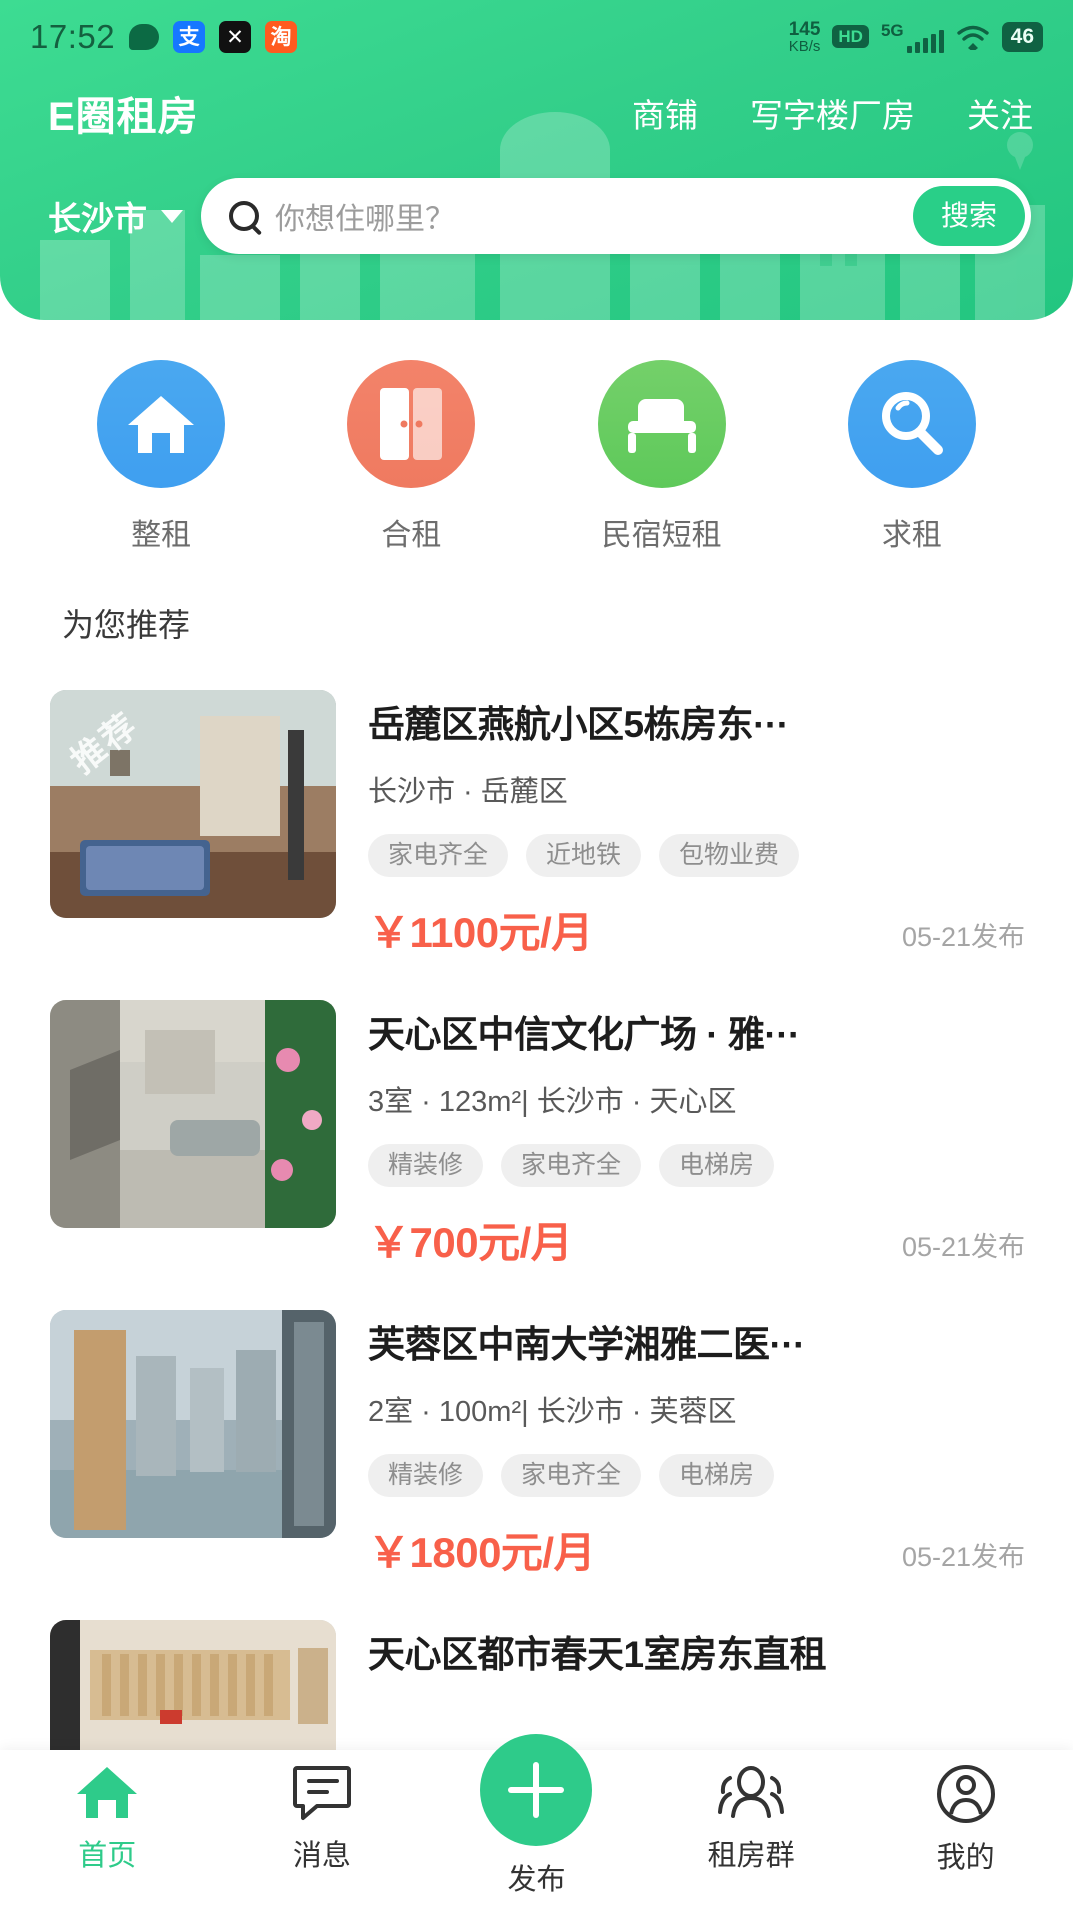  I want to click on category-label: 民宿短租, so click(661, 535).